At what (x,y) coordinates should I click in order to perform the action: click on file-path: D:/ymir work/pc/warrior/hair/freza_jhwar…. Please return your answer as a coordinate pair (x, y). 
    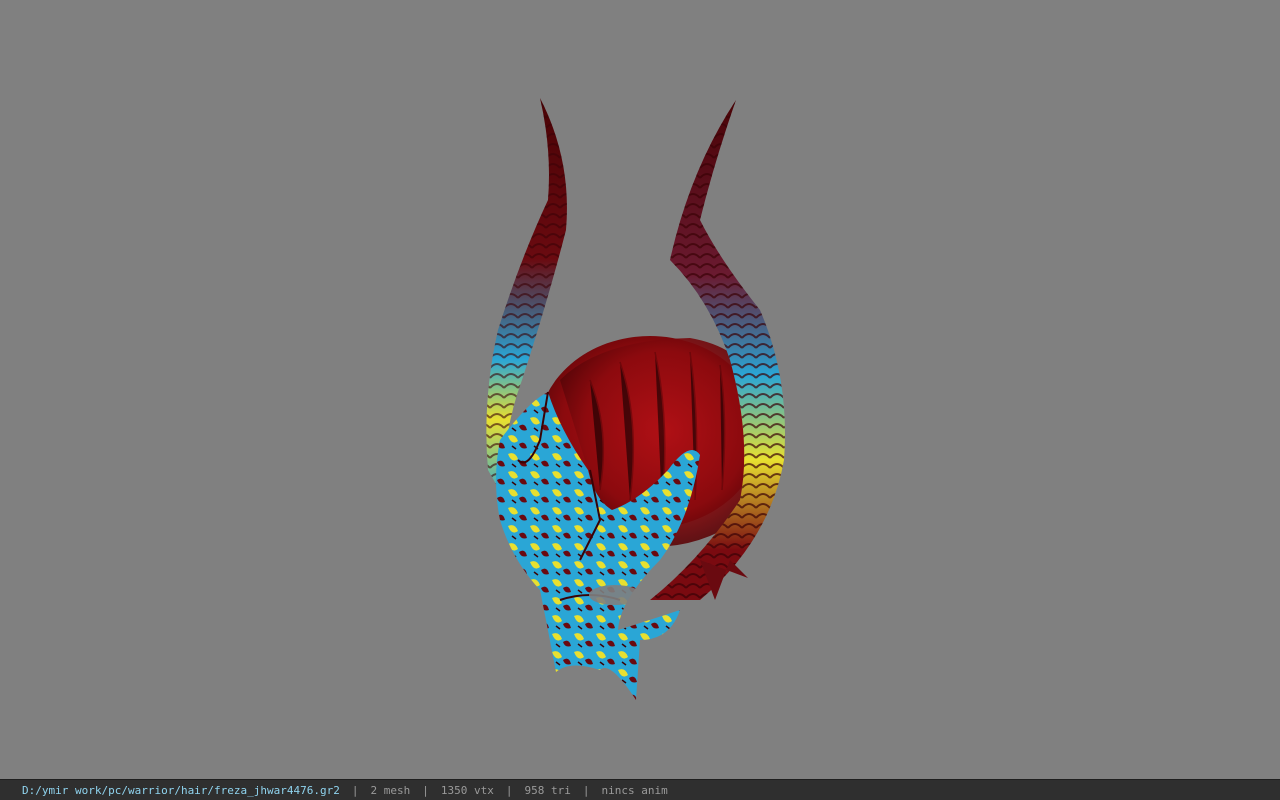
    Looking at the image, I should click on (181, 790).